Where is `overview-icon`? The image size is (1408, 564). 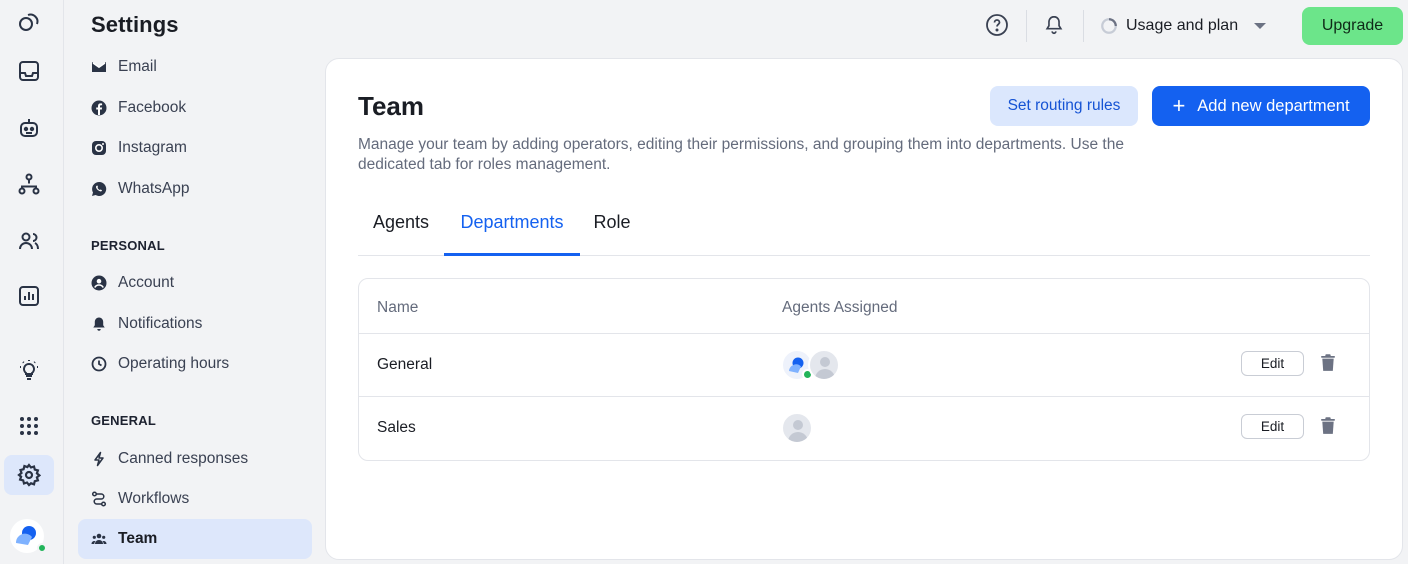
overview-icon is located at coordinates (29, 22).